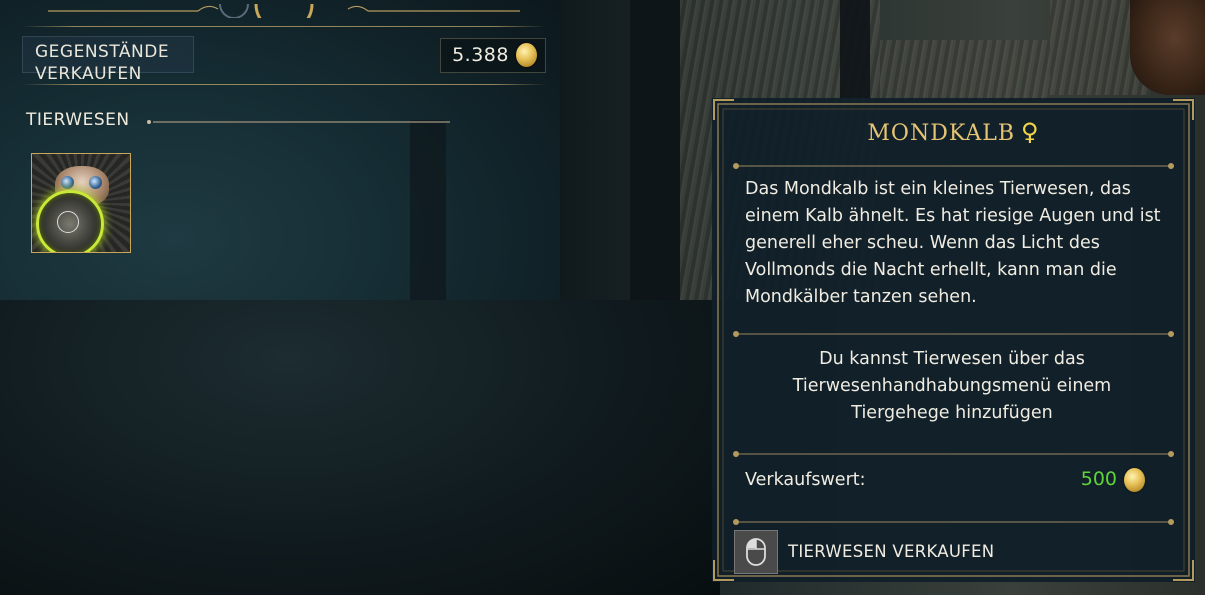 The image size is (1205, 595). Describe the element at coordinates (891, 551) in the screenshot. I see `sell-beast-label: TIERWESEN VERKAUFEN` at that location.